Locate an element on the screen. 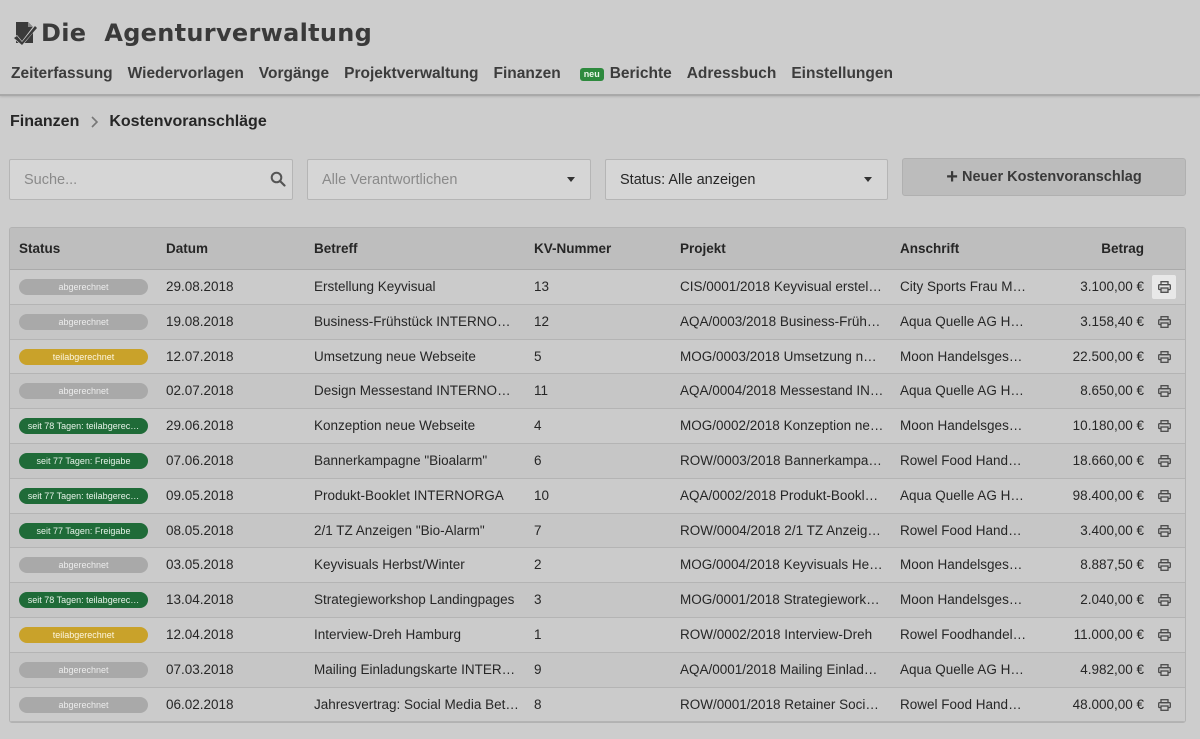  nav-item-zeiterfassung: Zeiterfassung is located at coordinates (62, 74).